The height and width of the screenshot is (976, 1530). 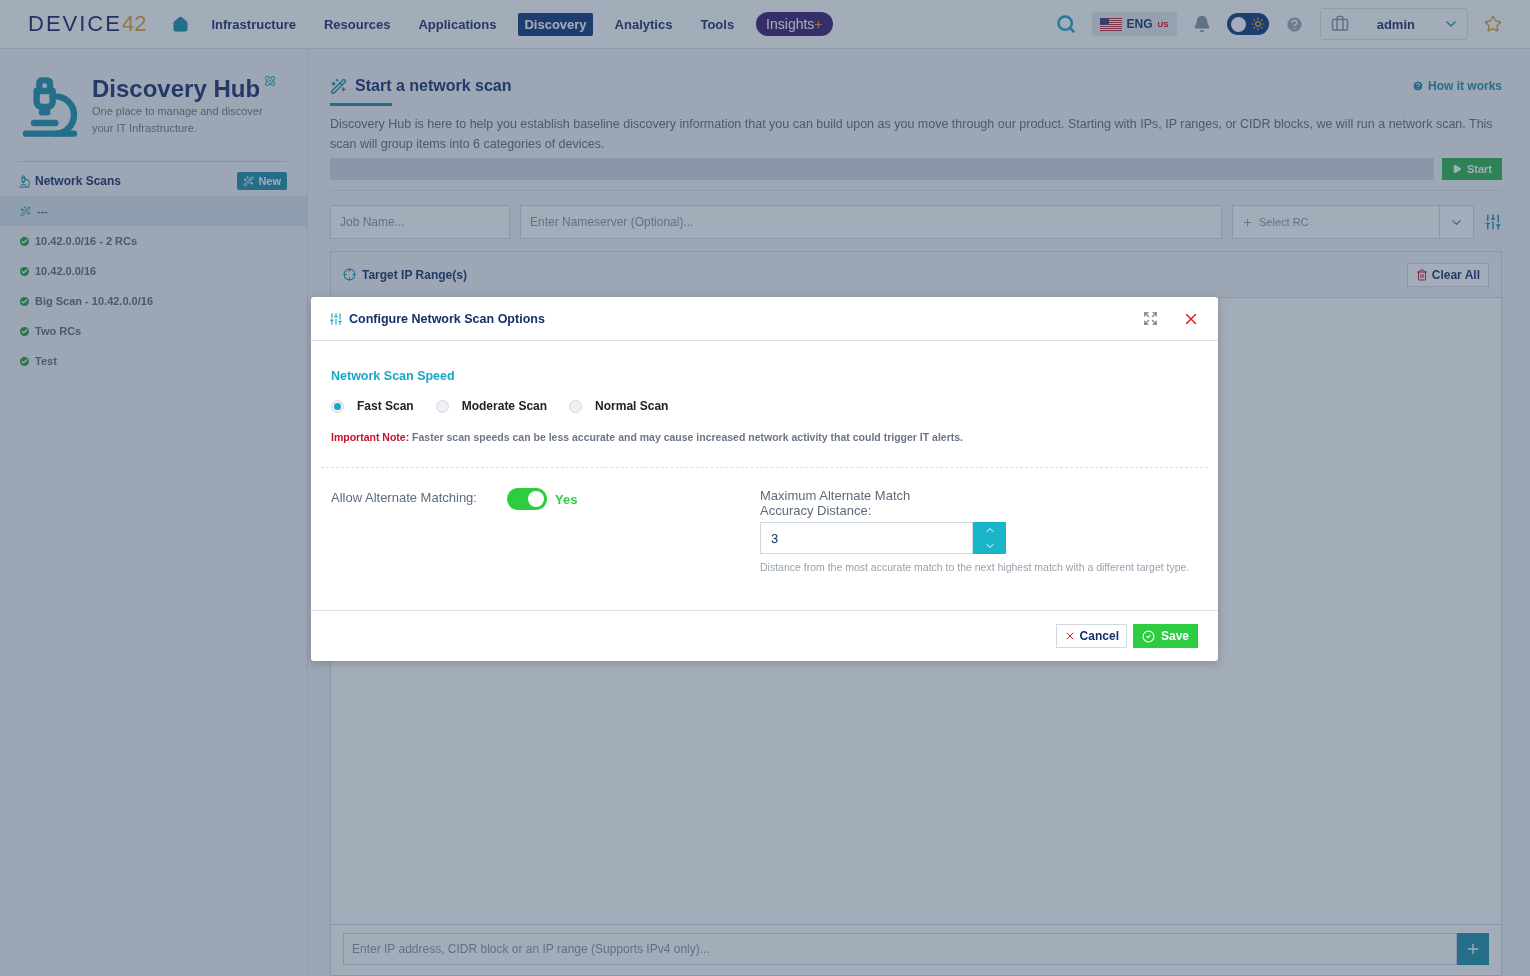 What do you see at coordinates (433, 86) in the screenshot?
I see `page-title: Start a network scan` at bounding box center [433, 86].